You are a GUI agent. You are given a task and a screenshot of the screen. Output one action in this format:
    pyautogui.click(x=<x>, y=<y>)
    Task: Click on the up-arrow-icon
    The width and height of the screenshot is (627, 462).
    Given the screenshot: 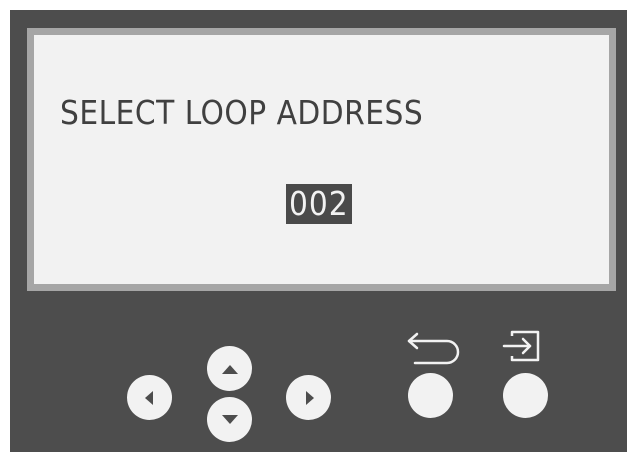 What is the action you would take?
    pyautogui.click(x=229, y=369)
    